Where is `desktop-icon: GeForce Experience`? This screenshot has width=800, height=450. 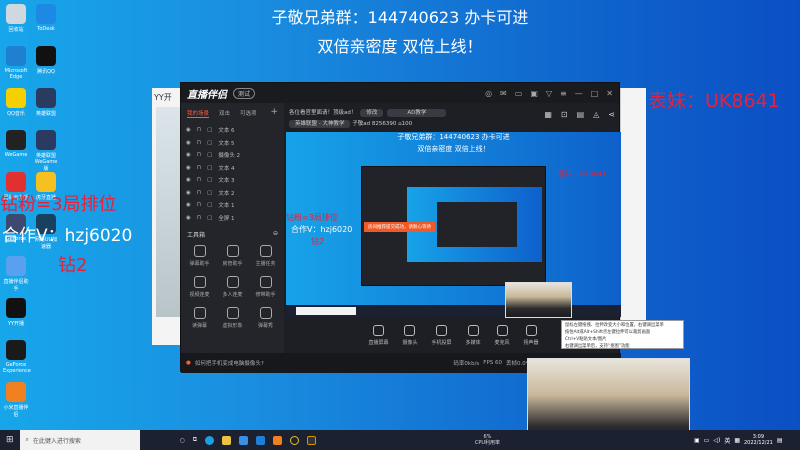
desktop-icon: GeForce Experience is located at coordinates (17, 357).